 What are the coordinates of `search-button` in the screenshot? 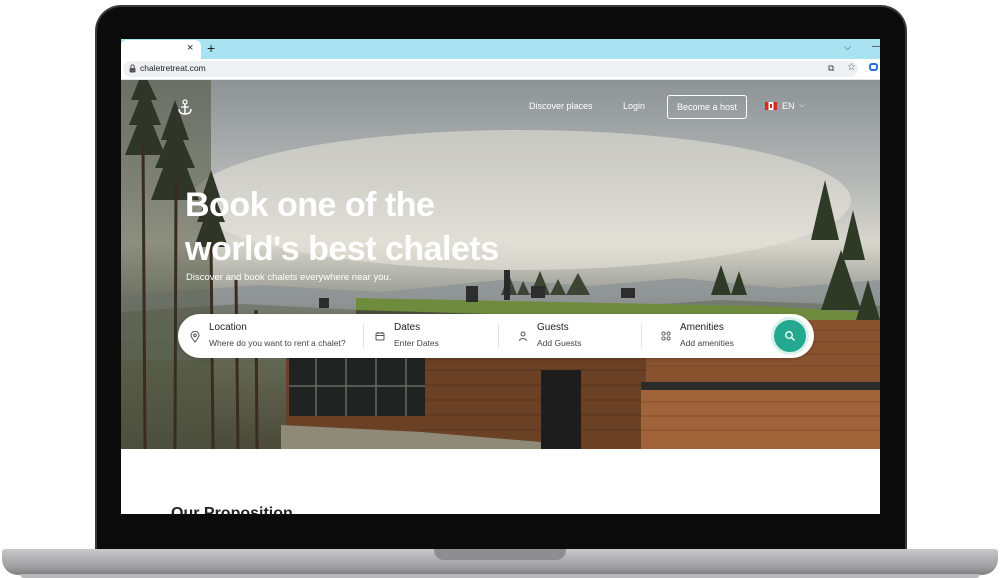 It's located at (790, 336).